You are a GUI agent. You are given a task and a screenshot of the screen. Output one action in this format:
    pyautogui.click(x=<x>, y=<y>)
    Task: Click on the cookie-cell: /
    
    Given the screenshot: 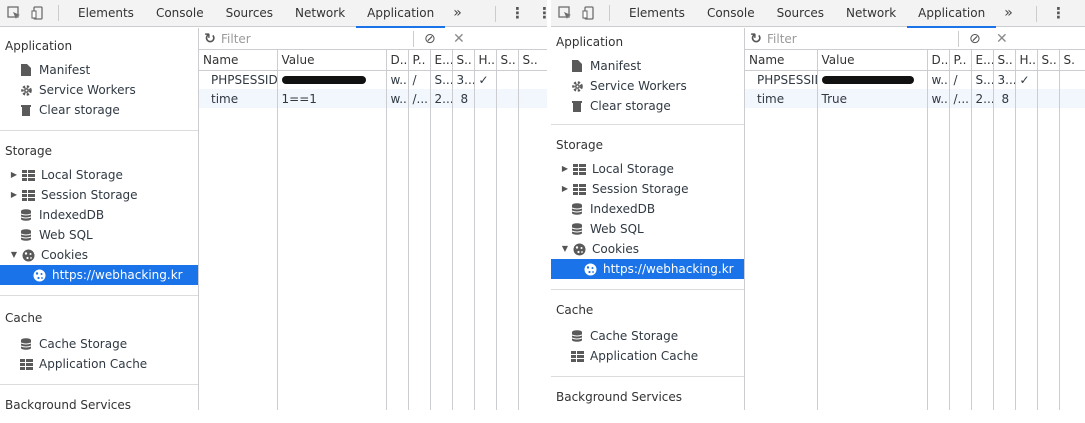 What is the action you would take?
    pyautogui.click(x=419, y=79)
    